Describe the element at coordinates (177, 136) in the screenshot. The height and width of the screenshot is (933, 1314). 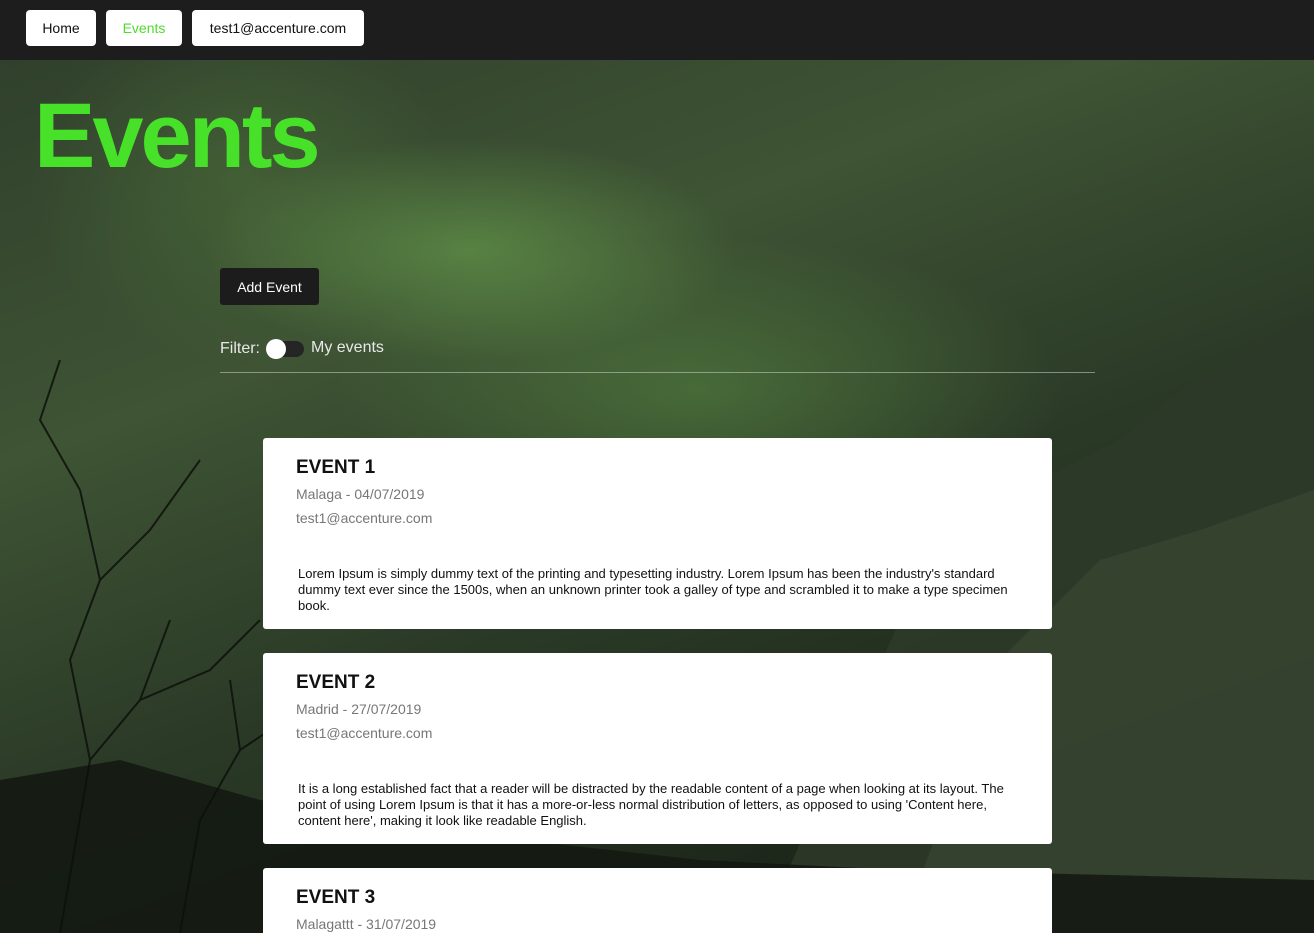
I see `page-title: Events` at that location.